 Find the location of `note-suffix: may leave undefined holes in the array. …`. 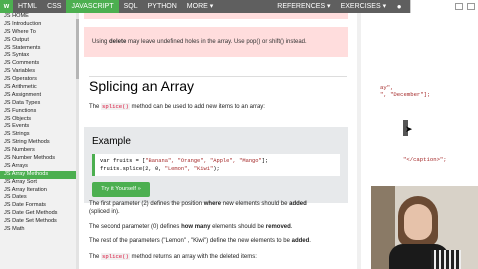

note-suffix: may leave undefined holes in the array. … is located at coordinates (216, 42).